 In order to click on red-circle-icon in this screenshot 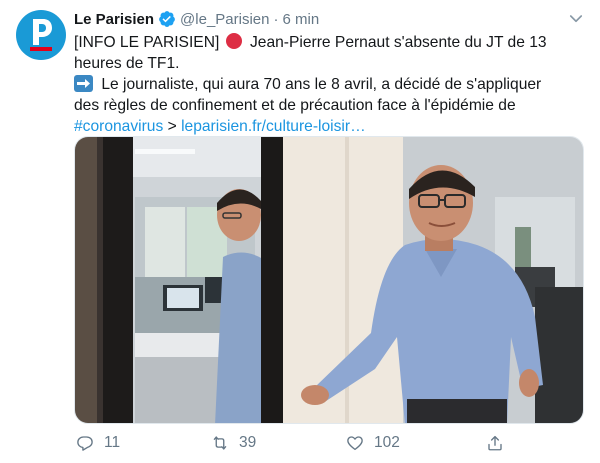, I will do `click(233, 41)`.